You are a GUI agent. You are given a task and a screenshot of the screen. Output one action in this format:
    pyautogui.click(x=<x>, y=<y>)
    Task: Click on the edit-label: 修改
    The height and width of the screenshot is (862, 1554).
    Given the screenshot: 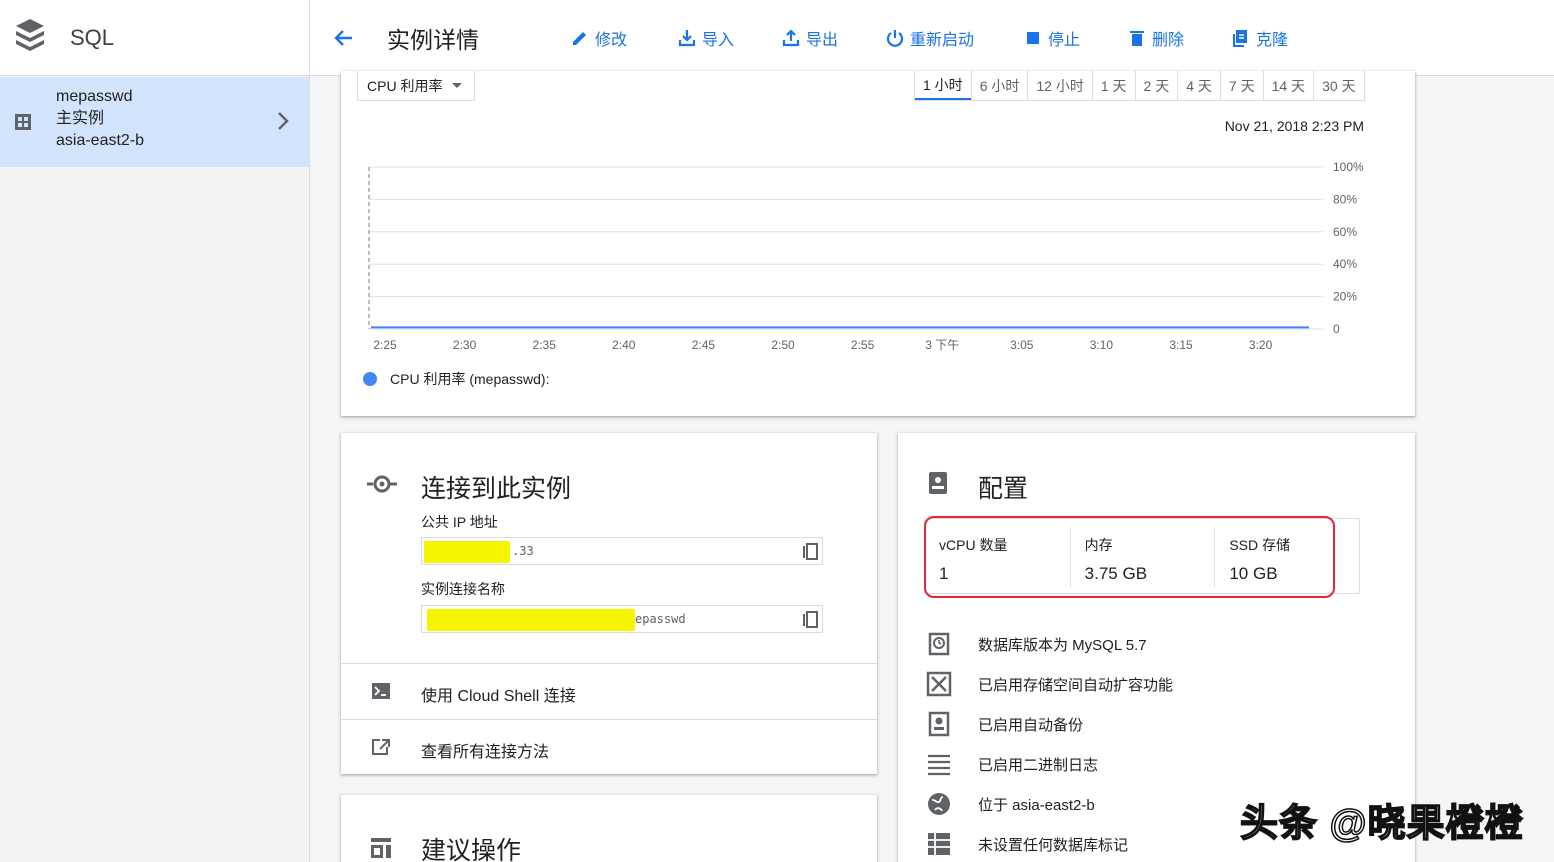 What is the action you would take?
    pyautogui.click(x=611, y=40)
    